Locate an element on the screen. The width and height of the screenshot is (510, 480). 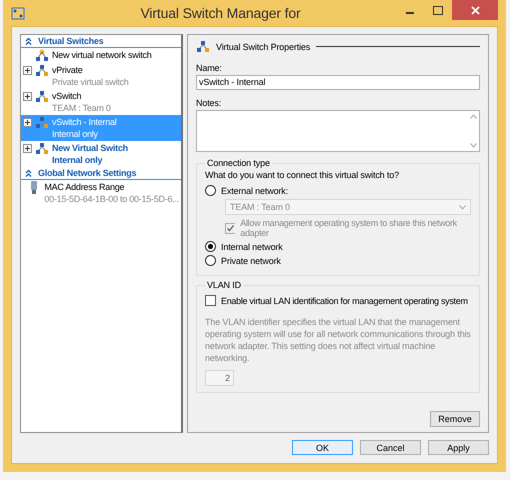
item-name: vSwitch - Internal is located at coordinates (84, 122).